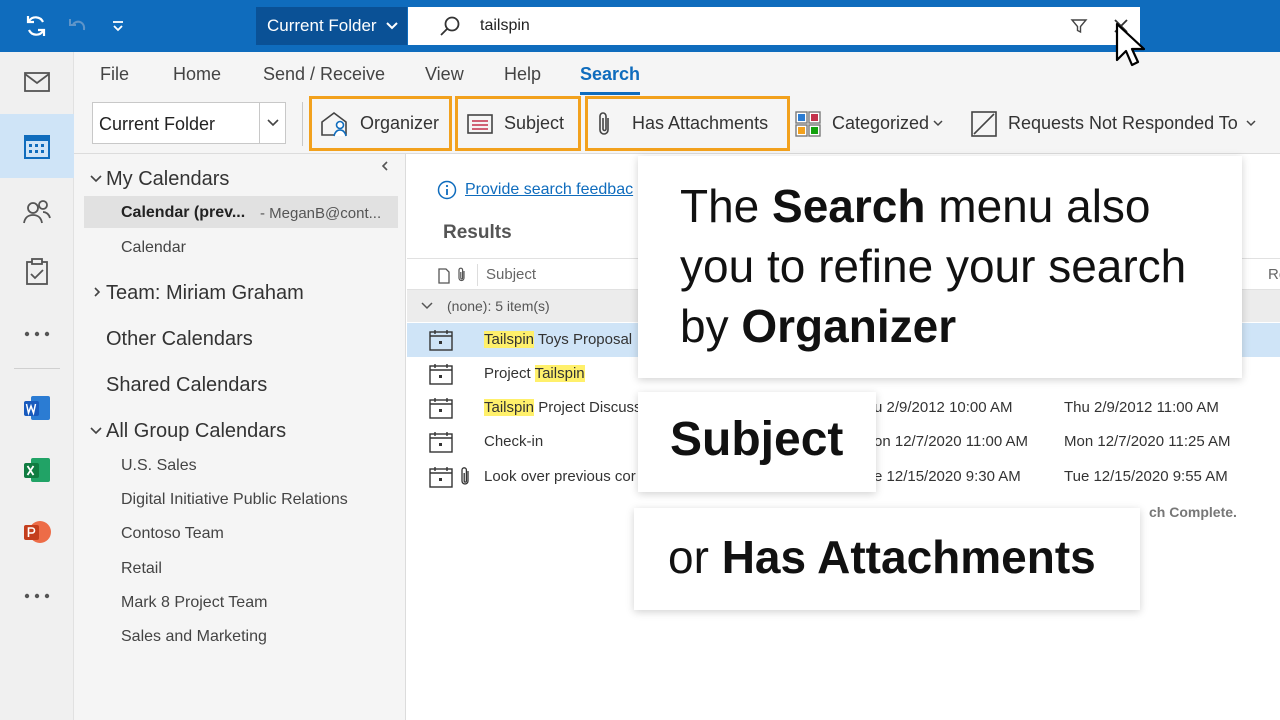  What do you see at coordinates (234, 500) in the screenshot?
I see `group-calendar-item: Digital Initiative Public Relations` at bounding box center [234, 500].